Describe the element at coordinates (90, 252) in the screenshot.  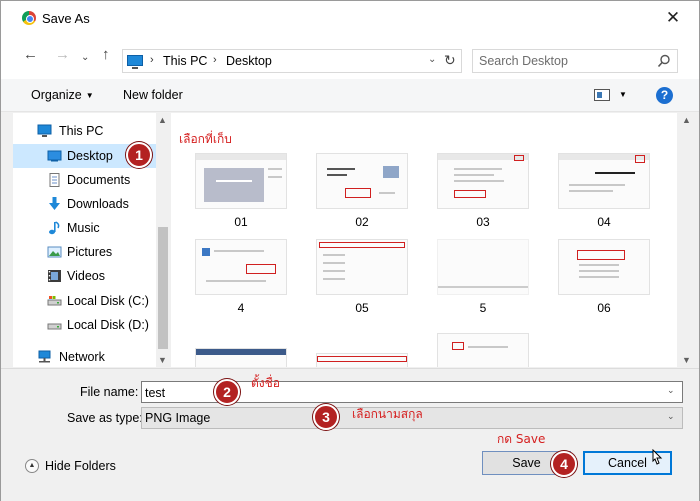
I see `sidebar-item-label: Pictures` at that location.